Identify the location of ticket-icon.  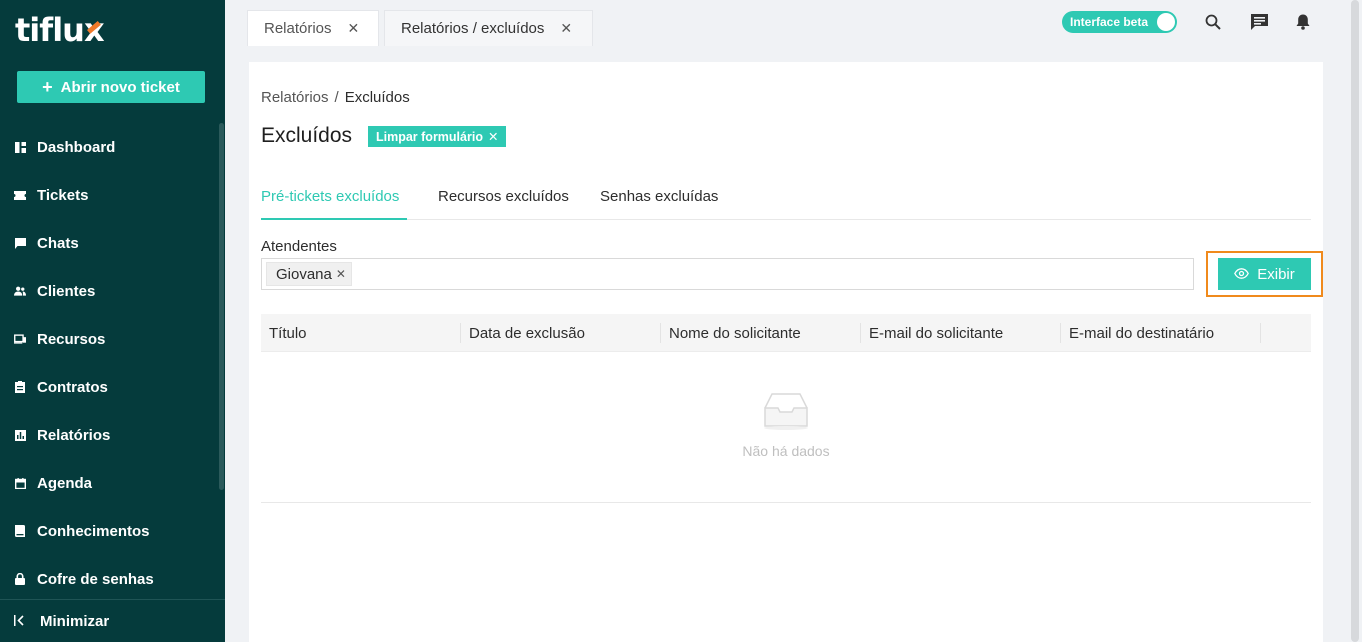
(20, 195).